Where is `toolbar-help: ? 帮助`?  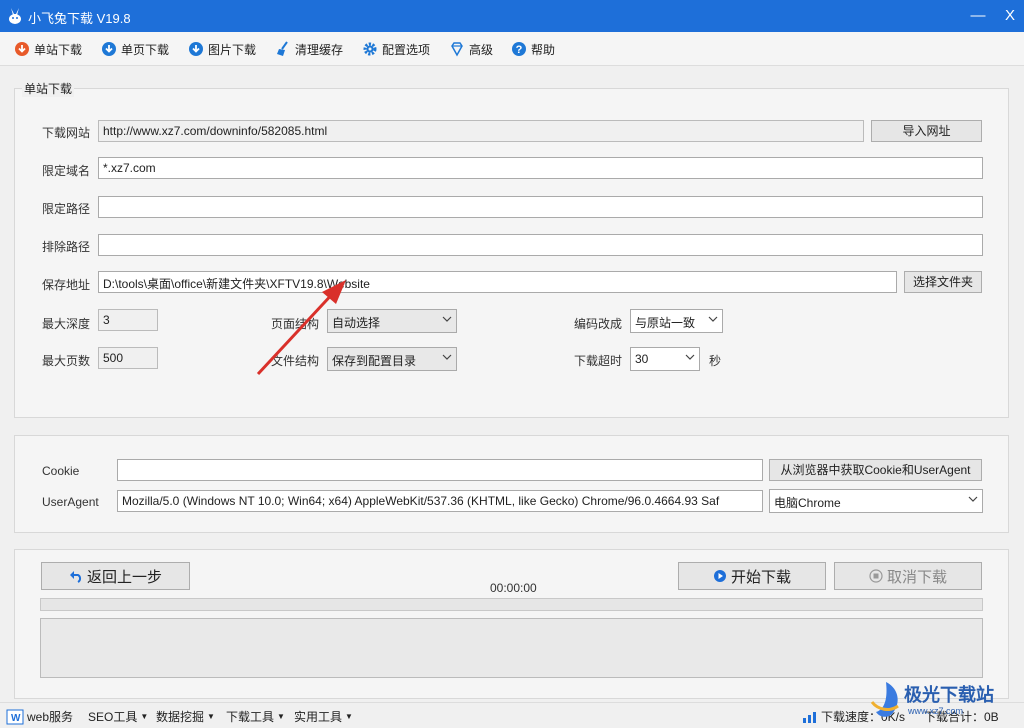
toolbar-help: ? 帮助 is located at coordinates (533, 49).